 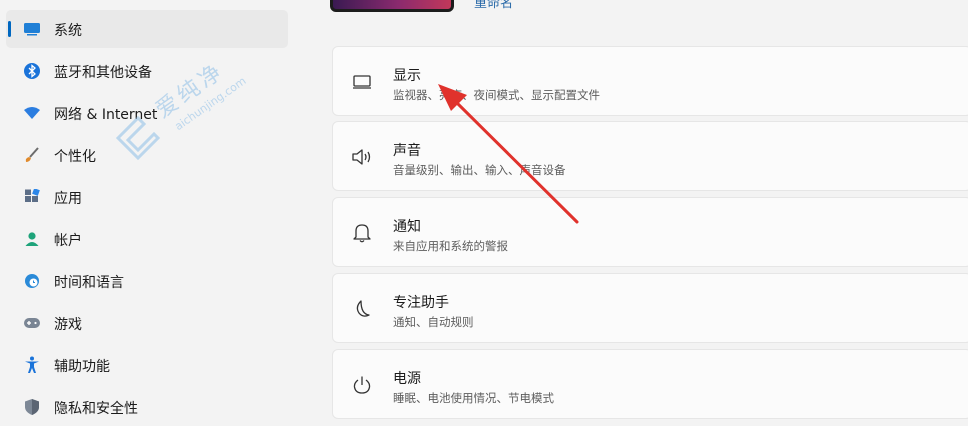 I want to click on moon-icon, so click(x=362, y=309).